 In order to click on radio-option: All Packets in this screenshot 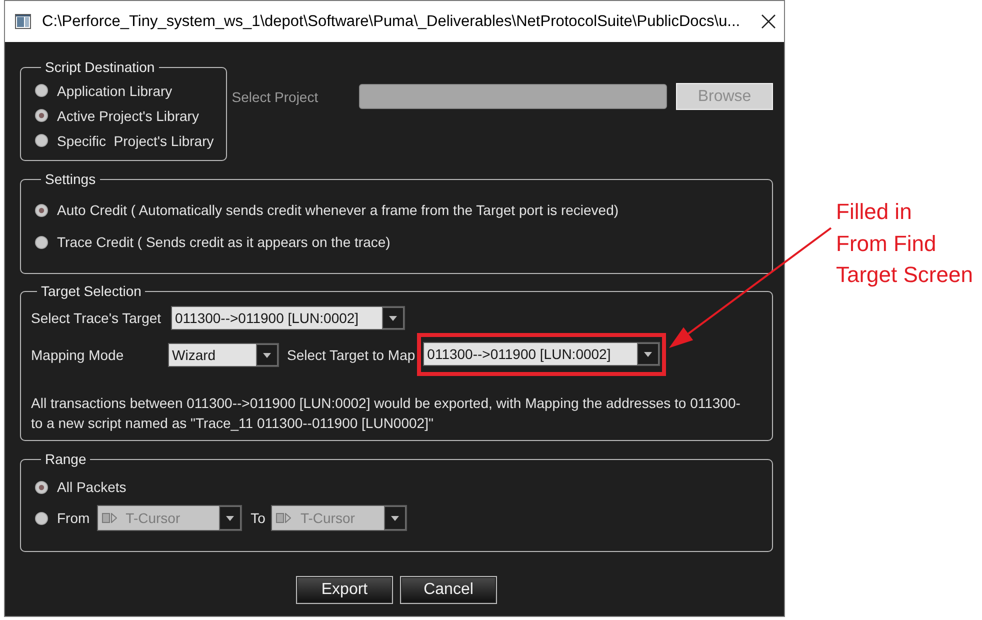, I will do `click(80, 487)`.